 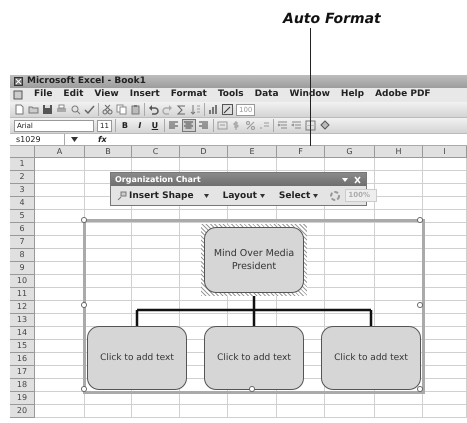 What do you see at coordinates (108, 152) in the screenshot?
I see `column-header: B` at bounding box center [108, 152].